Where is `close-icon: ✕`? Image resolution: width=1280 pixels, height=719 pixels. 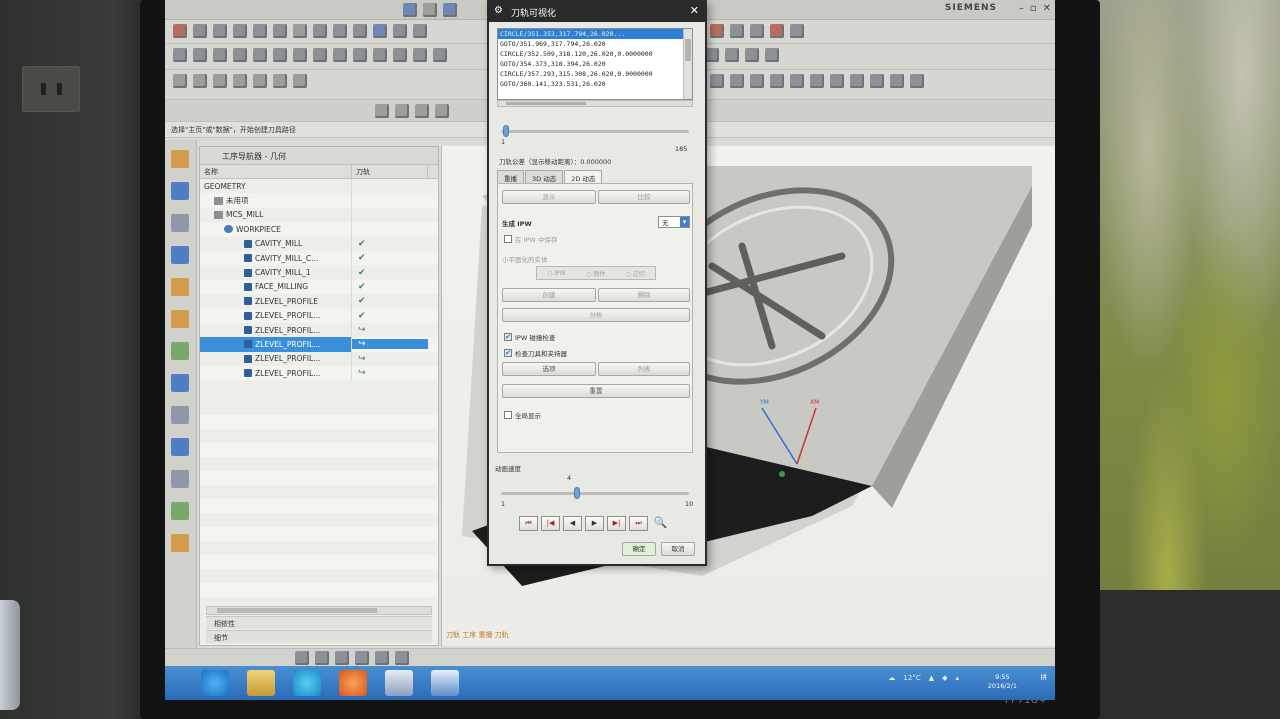
close-icon: ✕ is located at coordinates (1047, 8).